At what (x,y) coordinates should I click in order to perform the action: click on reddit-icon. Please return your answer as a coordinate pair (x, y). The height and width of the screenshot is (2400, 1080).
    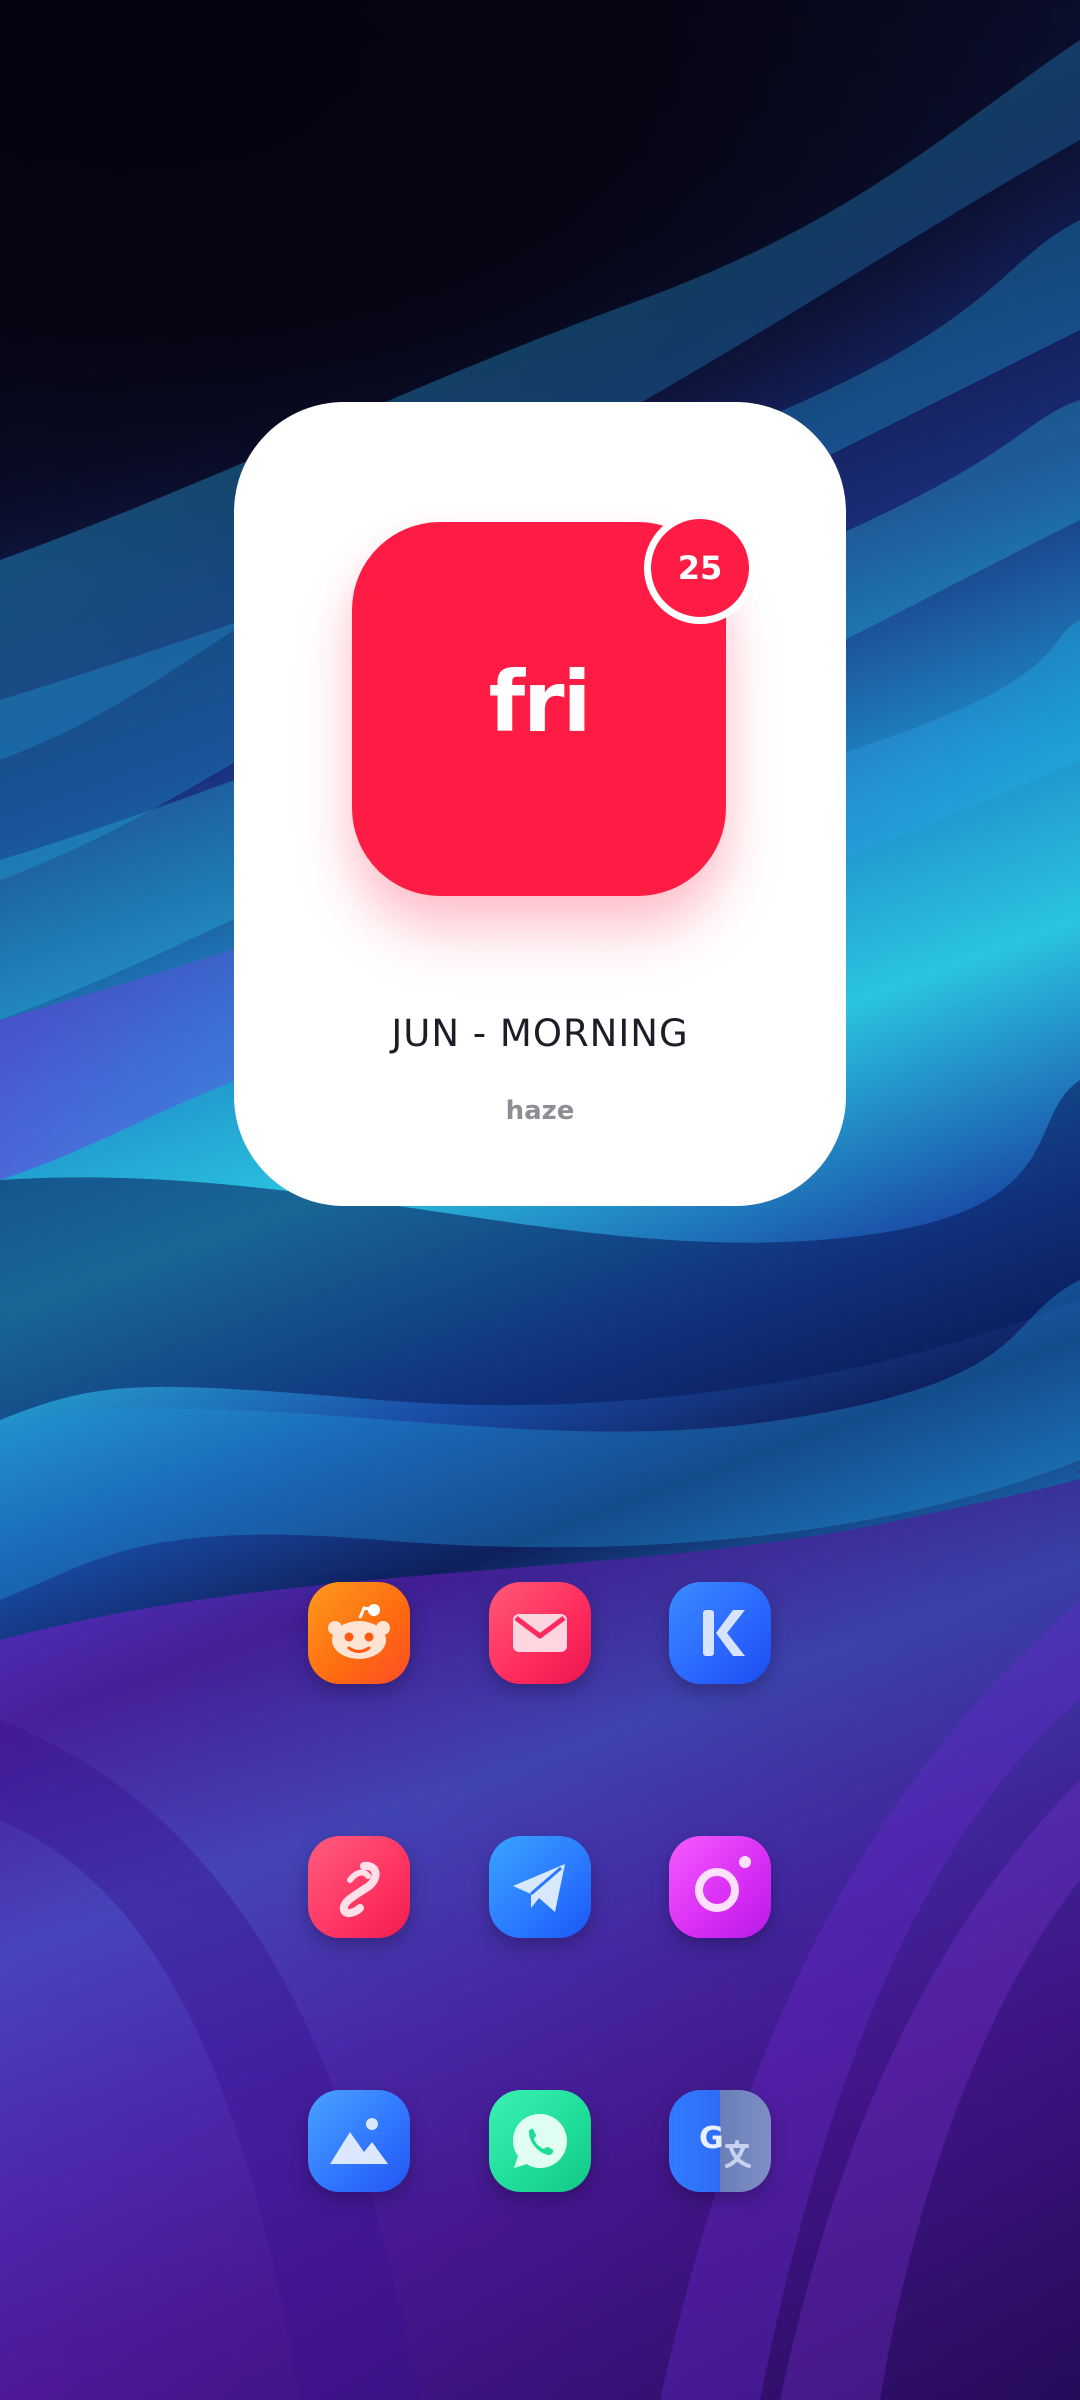
    Looking at the image, I should click on (359, 1631).